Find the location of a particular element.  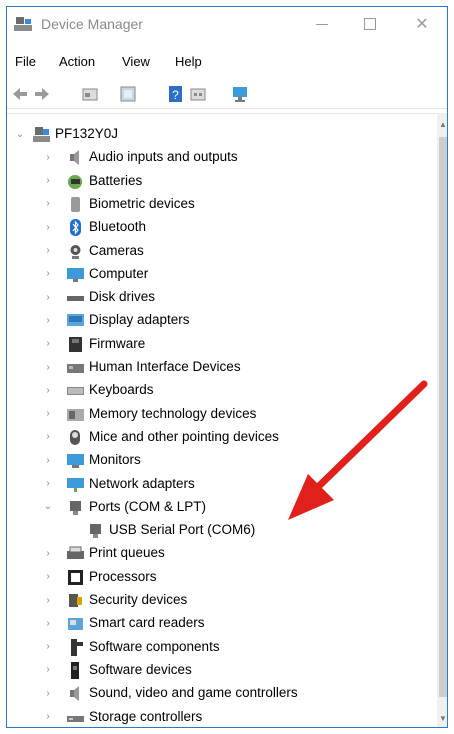

tree-item-label: Audio inputs and outputs is located at coordinates (163, 157).